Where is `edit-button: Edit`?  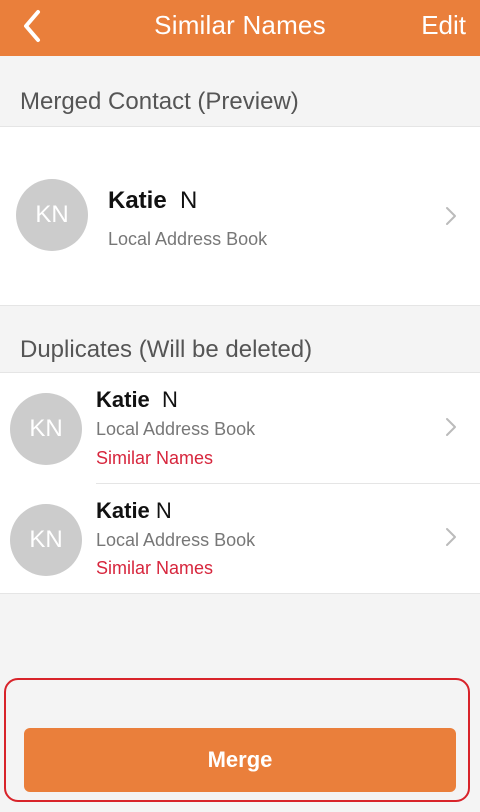
edit-button: Edit is located at coordinates (443, 25).